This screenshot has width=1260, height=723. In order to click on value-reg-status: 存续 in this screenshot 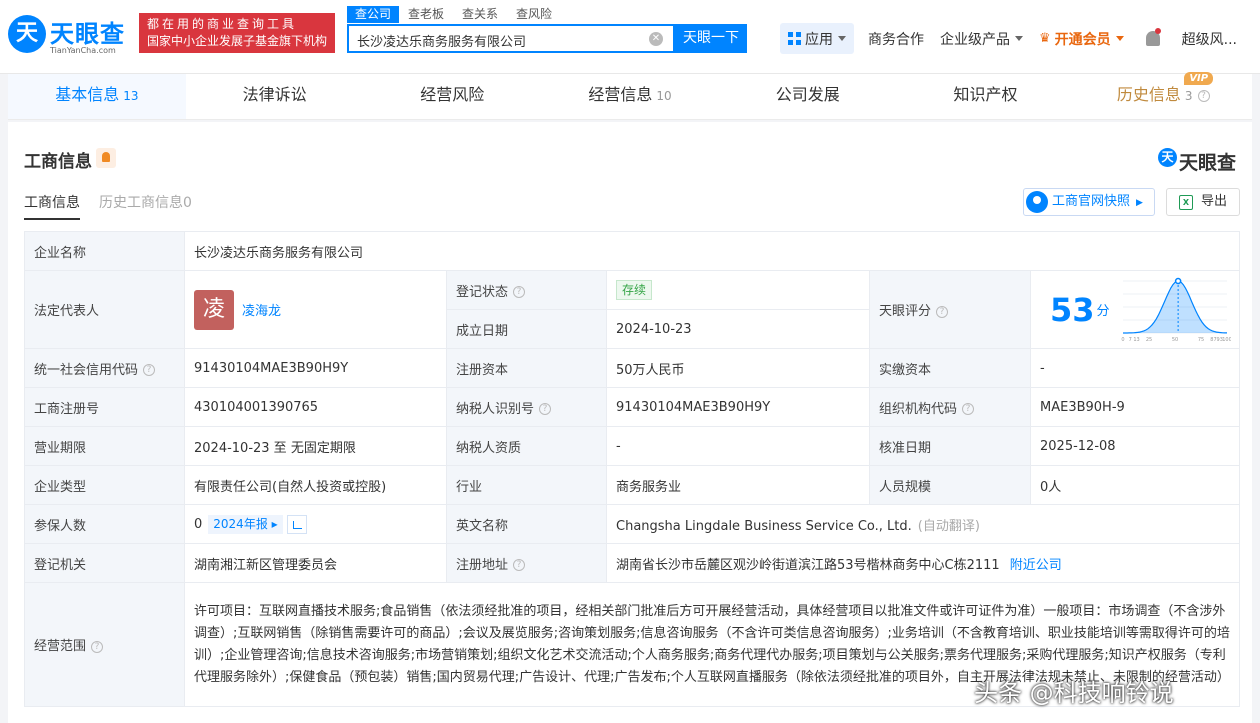, I will do `click(738, 290)`.